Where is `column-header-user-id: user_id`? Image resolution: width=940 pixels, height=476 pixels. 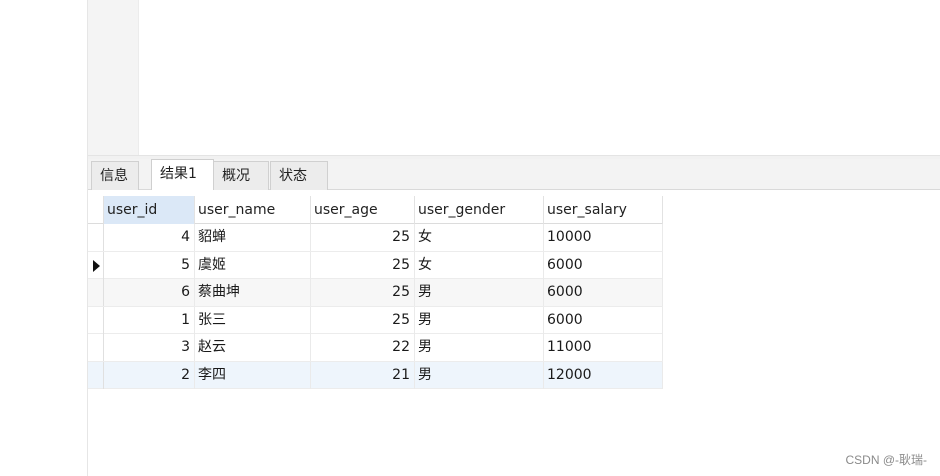 column-header-user-id: user_id is located at coordinates (149, 210).